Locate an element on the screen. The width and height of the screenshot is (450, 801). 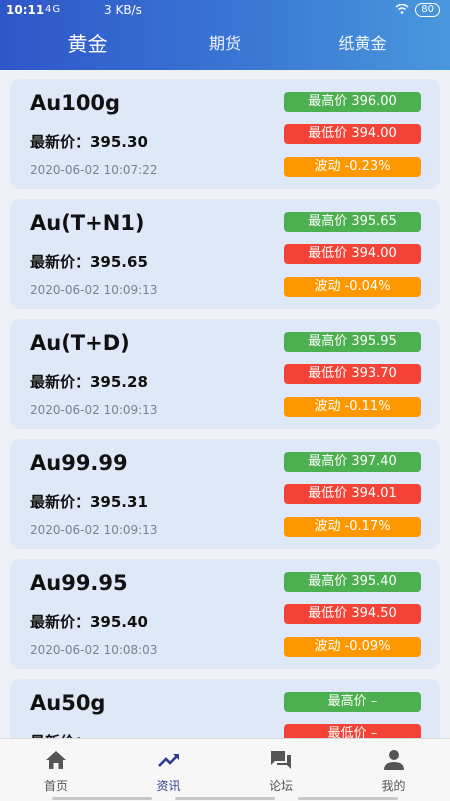
nav-trending: 资讯 is located at coordinates (169, 770).